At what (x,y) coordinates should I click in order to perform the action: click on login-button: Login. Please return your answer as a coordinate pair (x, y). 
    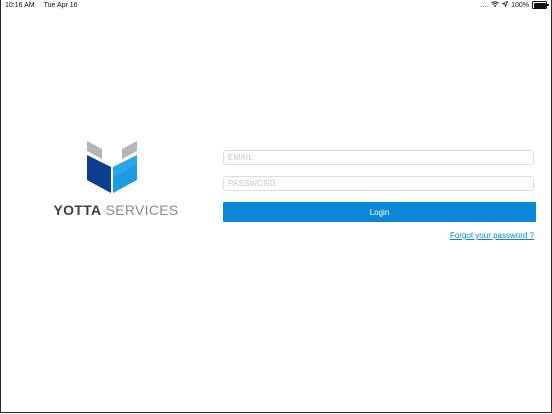
    Looking at the image, I should click on (379, 212).